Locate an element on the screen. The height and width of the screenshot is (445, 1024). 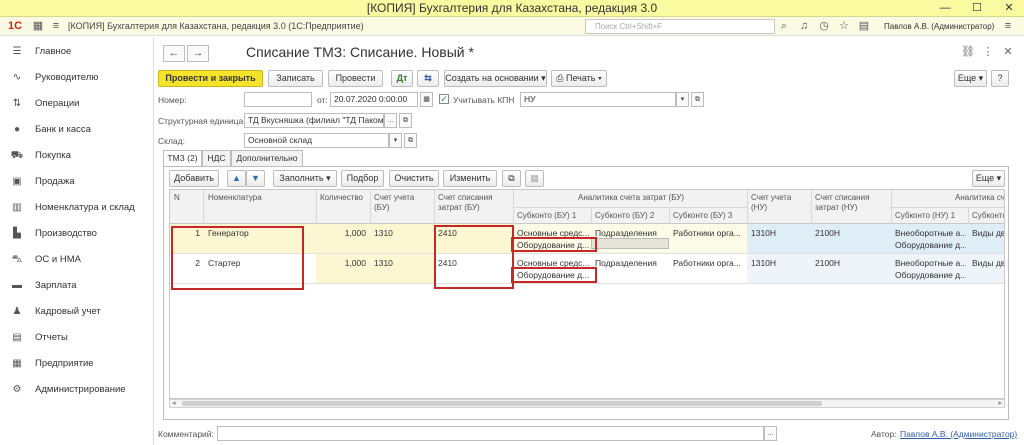
close-form-icon: ✕ is located at coordinates (1008, 52).